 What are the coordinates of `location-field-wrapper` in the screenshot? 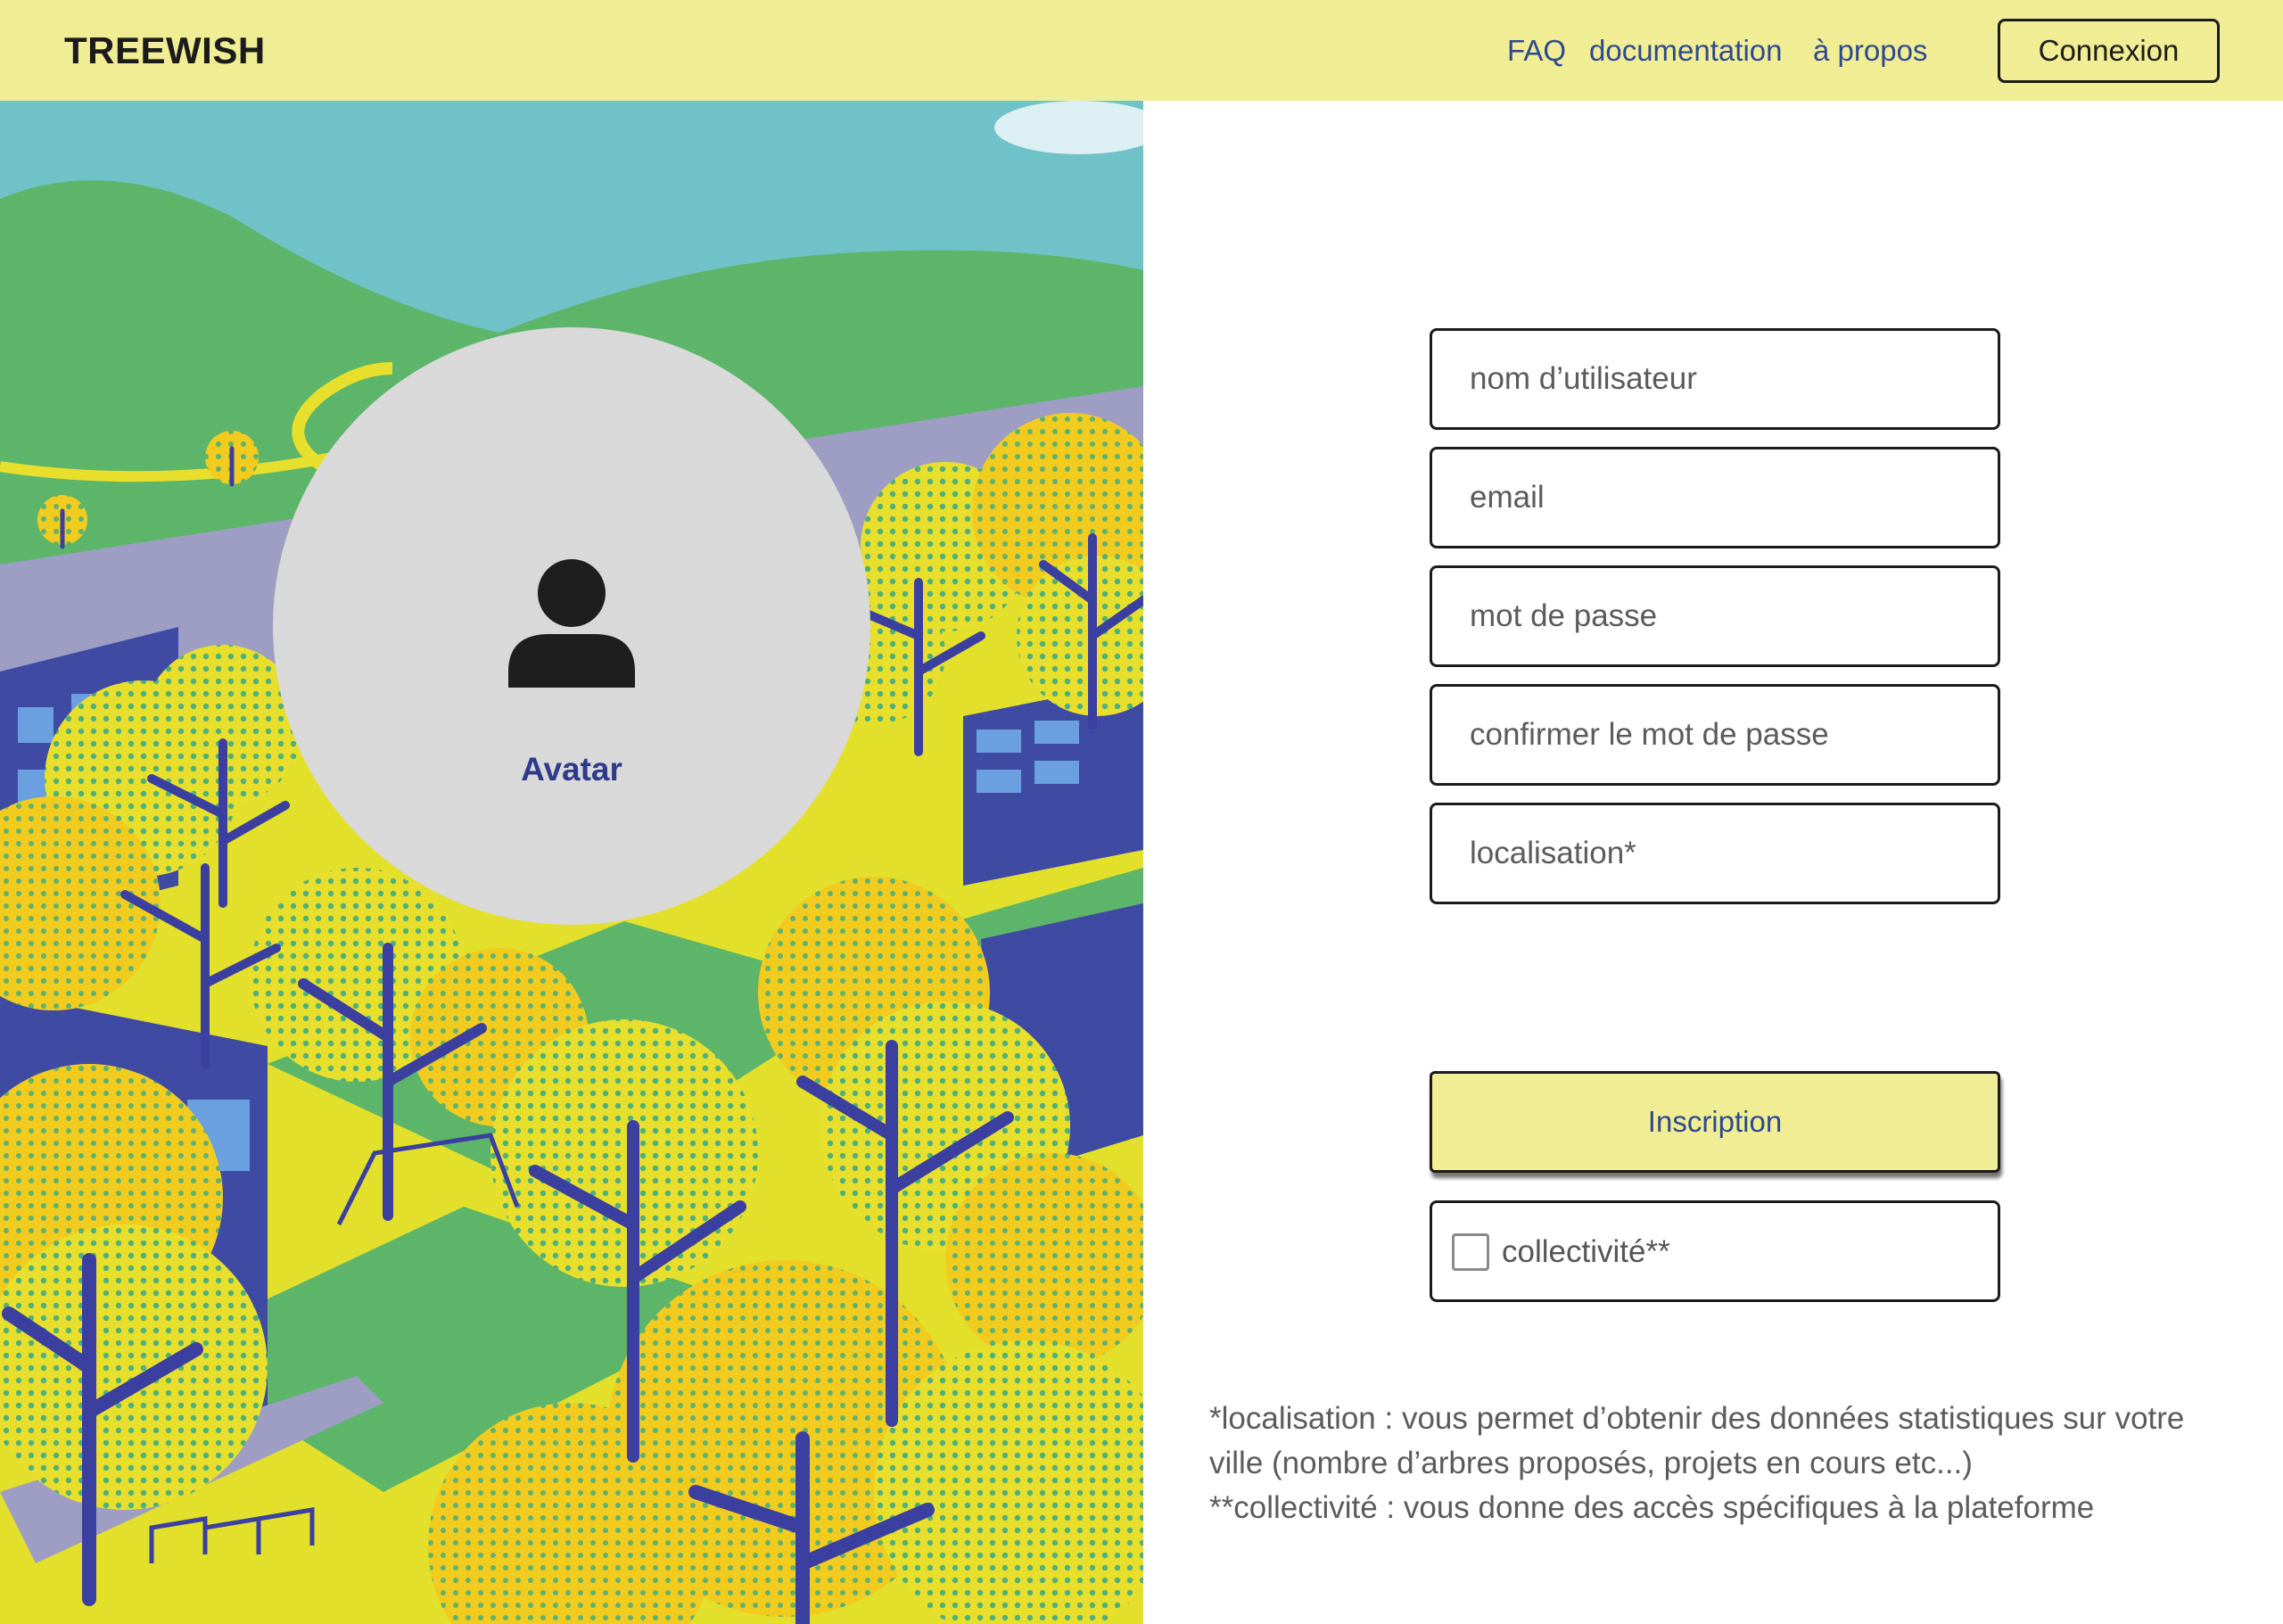 It's located at (1715, 853).